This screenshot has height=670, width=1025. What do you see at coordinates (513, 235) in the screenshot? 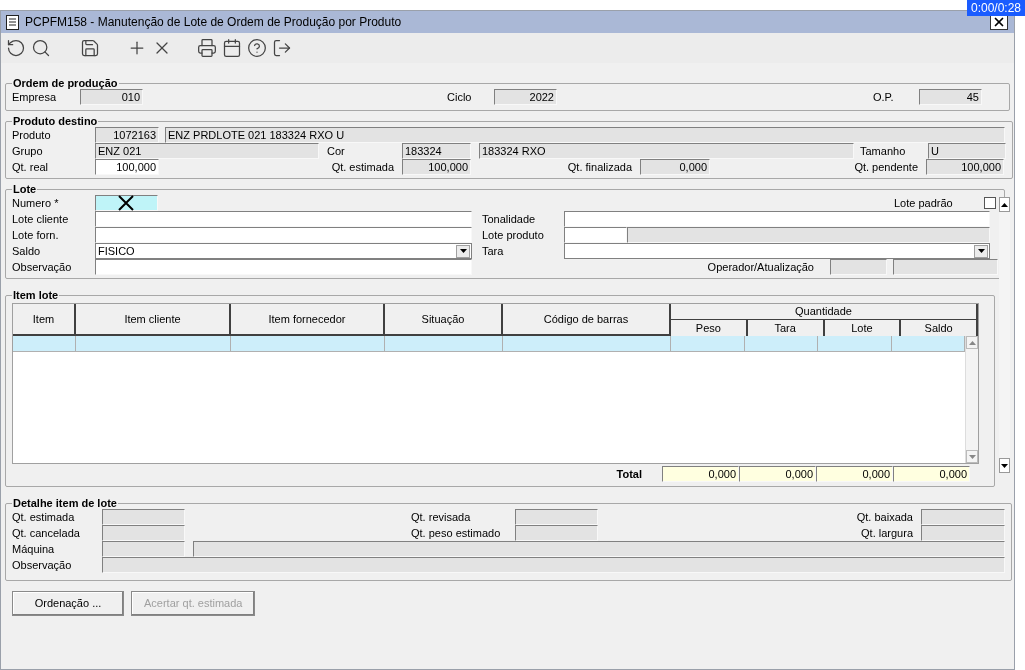
I see `field-label: Lote produto` at bounding box center [513, 235].